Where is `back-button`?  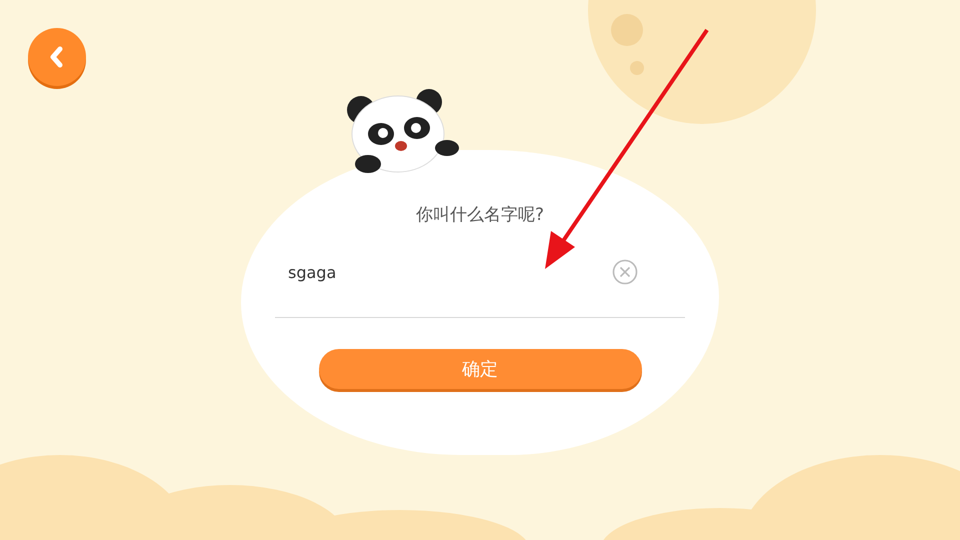
back-button is located at coordinates (57, 57).